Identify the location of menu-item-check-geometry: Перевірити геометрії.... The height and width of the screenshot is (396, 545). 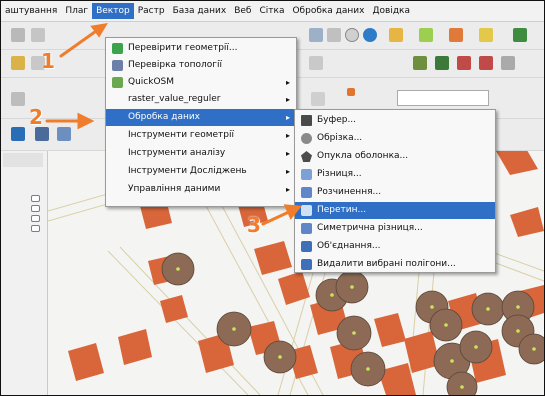
(201, 48).